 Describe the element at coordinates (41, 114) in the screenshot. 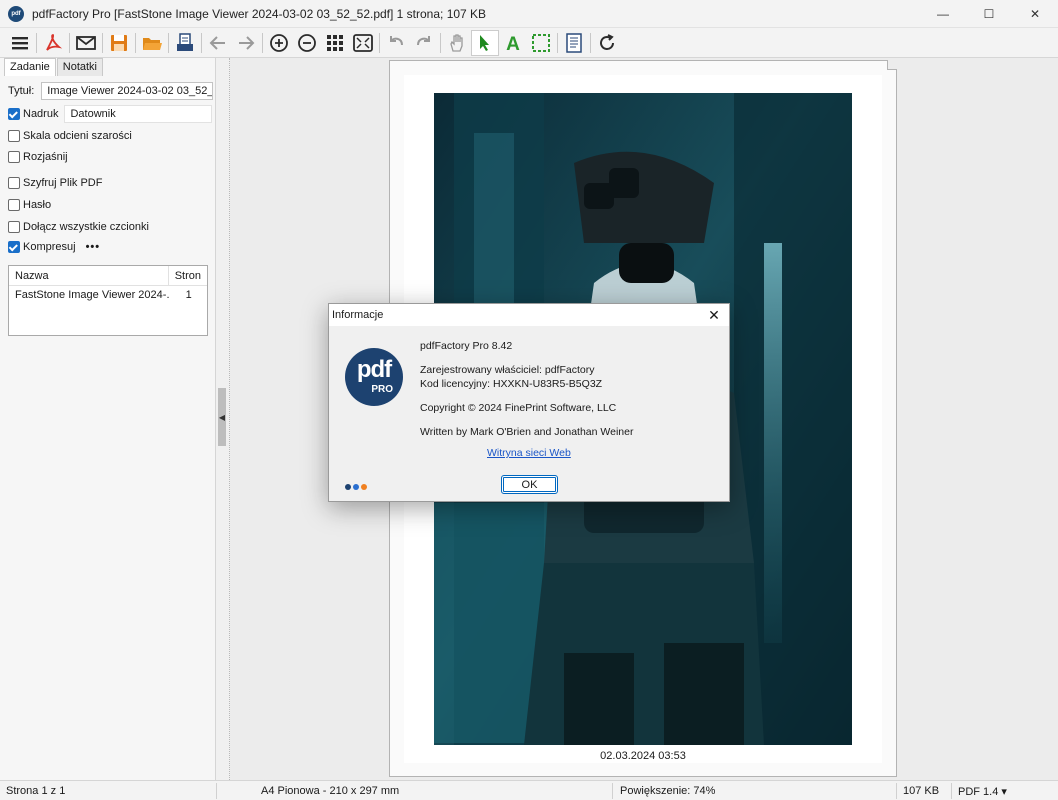

I see `nadruk-label: Nadruk` at that location.